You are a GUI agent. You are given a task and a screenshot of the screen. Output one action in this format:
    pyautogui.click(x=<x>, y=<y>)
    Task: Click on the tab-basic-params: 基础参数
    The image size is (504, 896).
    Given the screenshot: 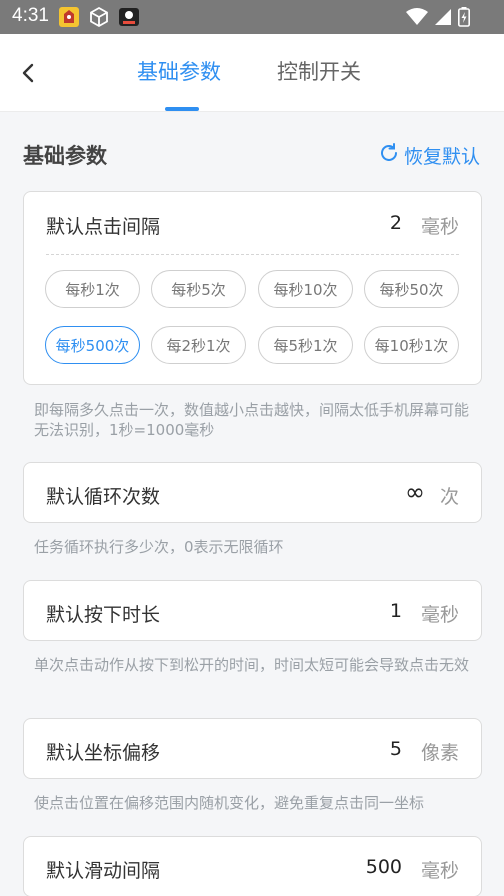 What is the action you would take?
    pyautogui.click(x=179, y=71)
    